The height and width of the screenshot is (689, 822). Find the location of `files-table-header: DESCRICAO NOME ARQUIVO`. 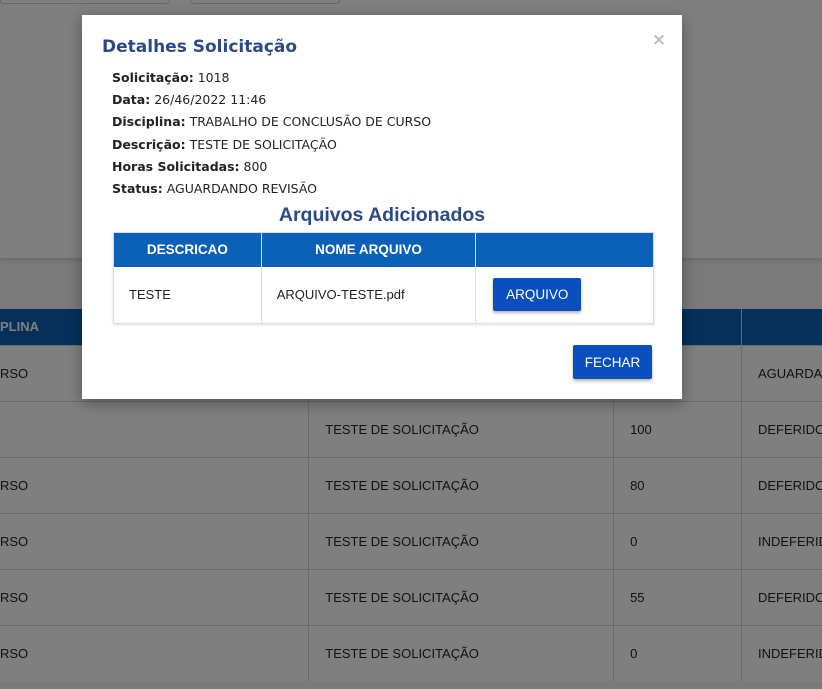

files-table-header: DESCRICAO NOME ARQUIVO is located at coordinates (383, 249).